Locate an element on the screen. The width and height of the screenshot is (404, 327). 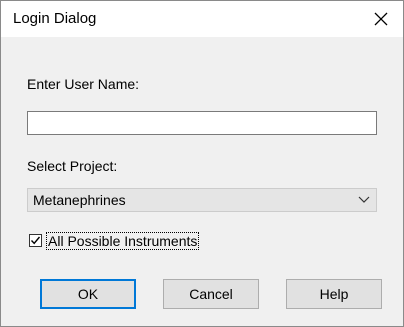
project-label: Select Project: is located at coordinates (72, 166).